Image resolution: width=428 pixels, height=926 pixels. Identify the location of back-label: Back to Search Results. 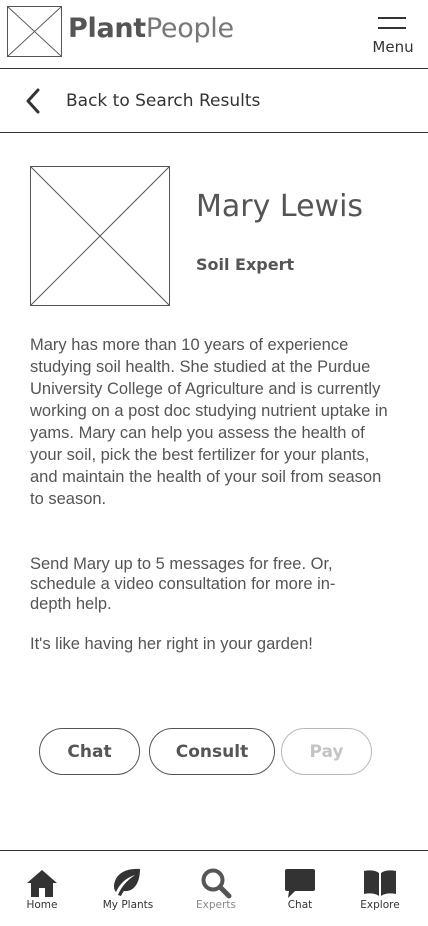
(163, 101).